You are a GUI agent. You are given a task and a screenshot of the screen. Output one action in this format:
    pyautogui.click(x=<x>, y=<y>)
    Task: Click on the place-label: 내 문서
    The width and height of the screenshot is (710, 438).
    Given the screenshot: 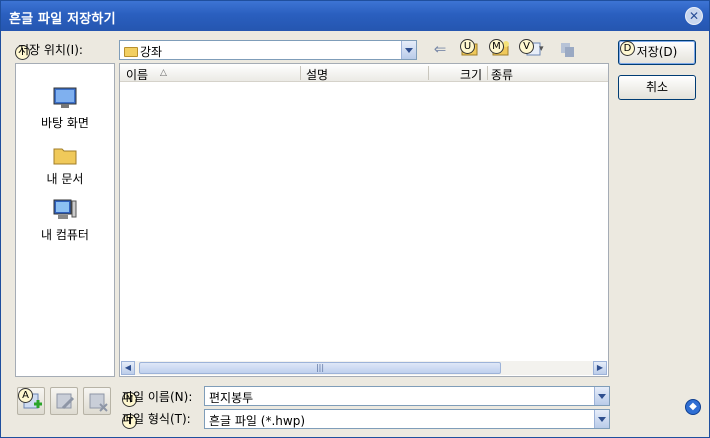 What is the action you would take?
    pyautogui.click(x=65, y=179)
    